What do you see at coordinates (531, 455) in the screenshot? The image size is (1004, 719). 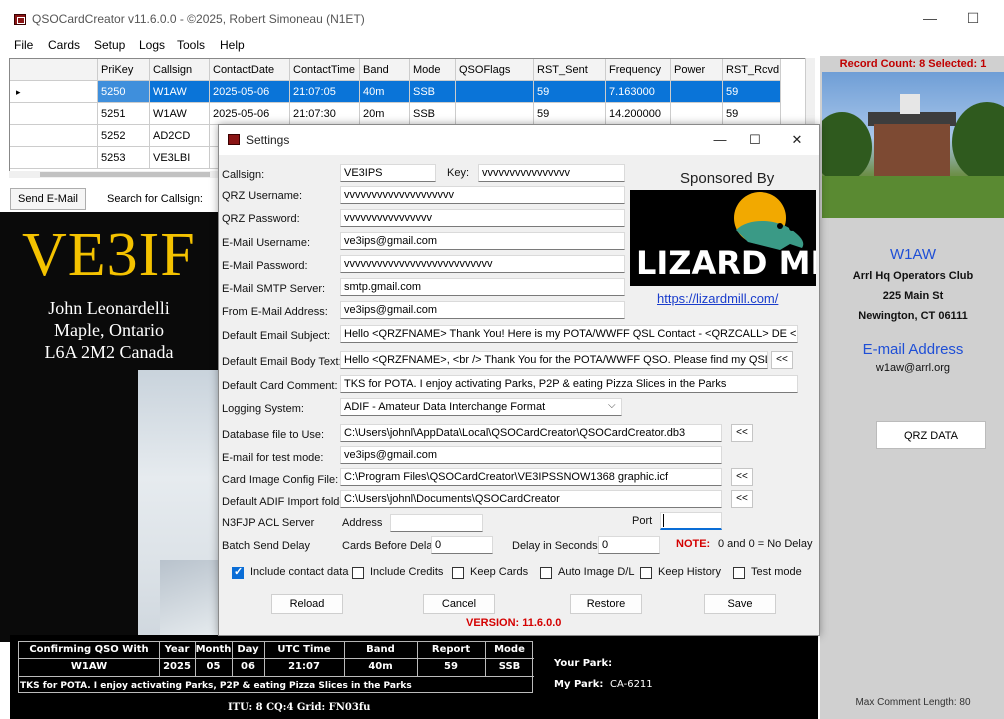 I see `test-email-input: ve3ips@gmail.com` at bounding box center [531, 455].